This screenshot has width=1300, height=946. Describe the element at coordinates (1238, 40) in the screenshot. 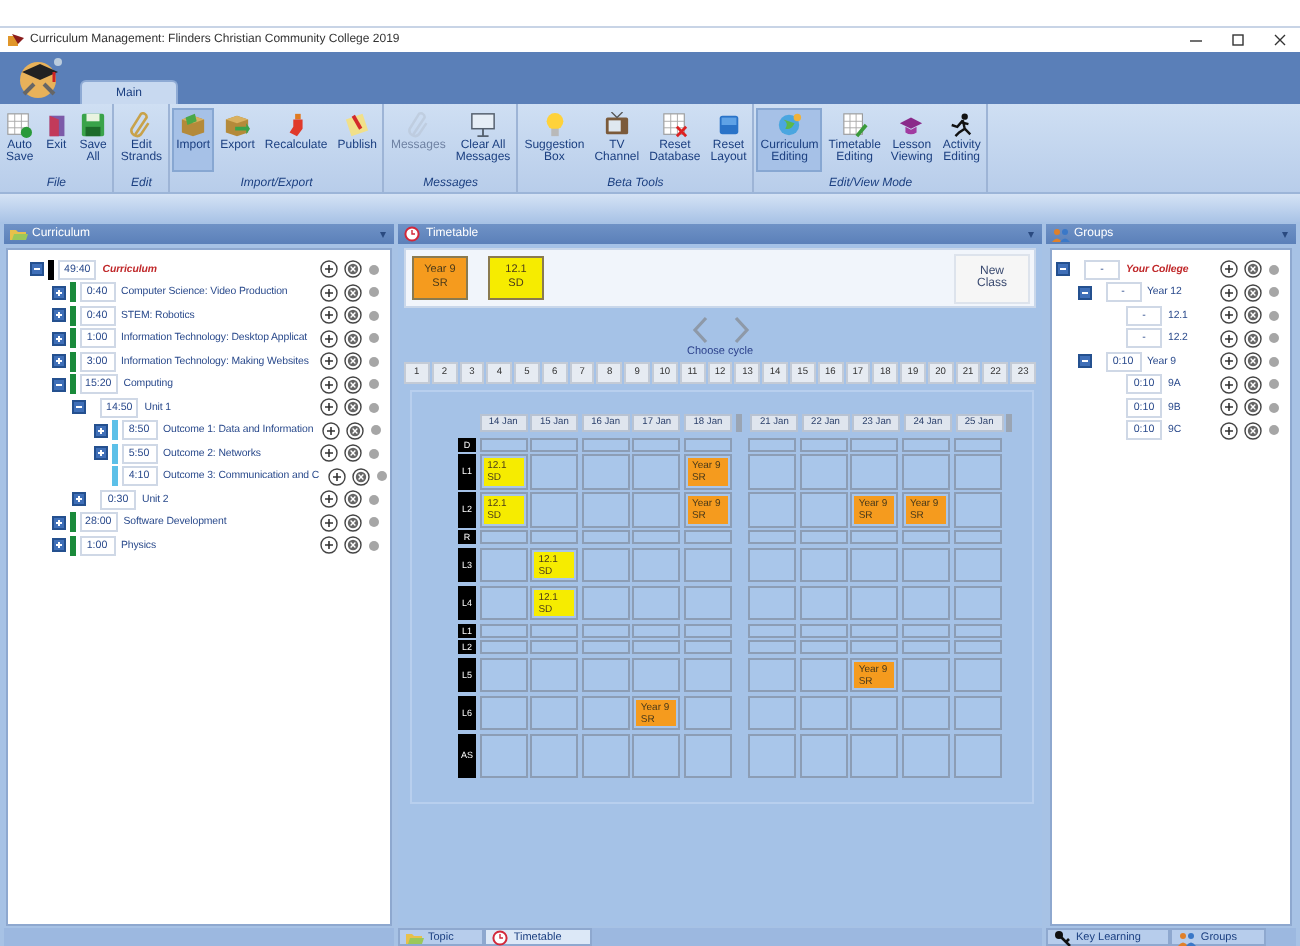

I see `maximize-icon` at that location.